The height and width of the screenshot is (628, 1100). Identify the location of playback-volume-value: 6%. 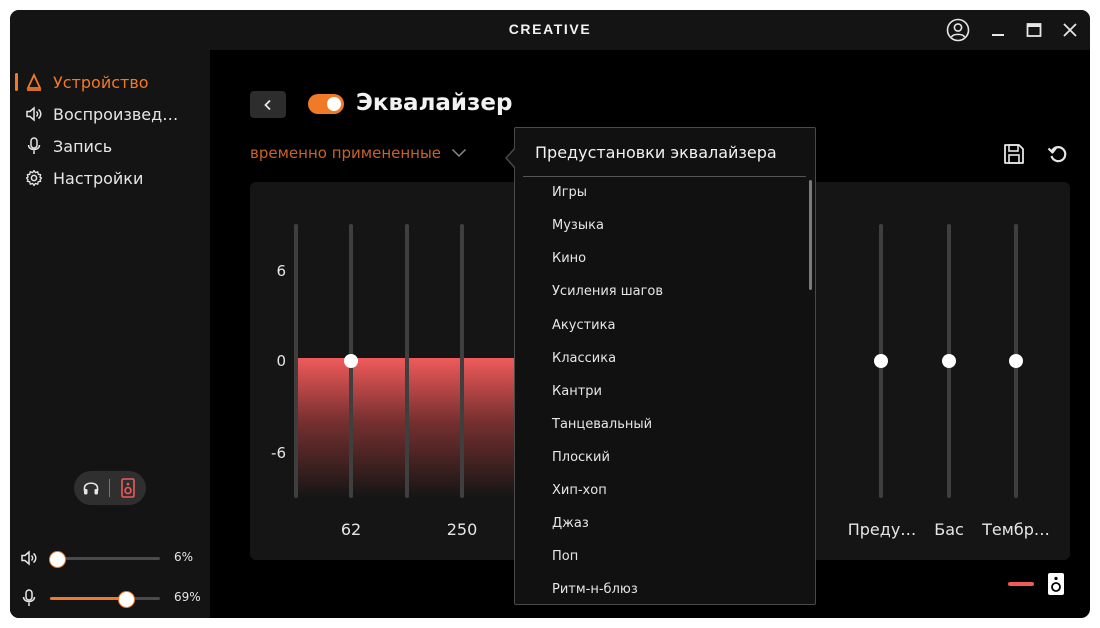
(184, 557).